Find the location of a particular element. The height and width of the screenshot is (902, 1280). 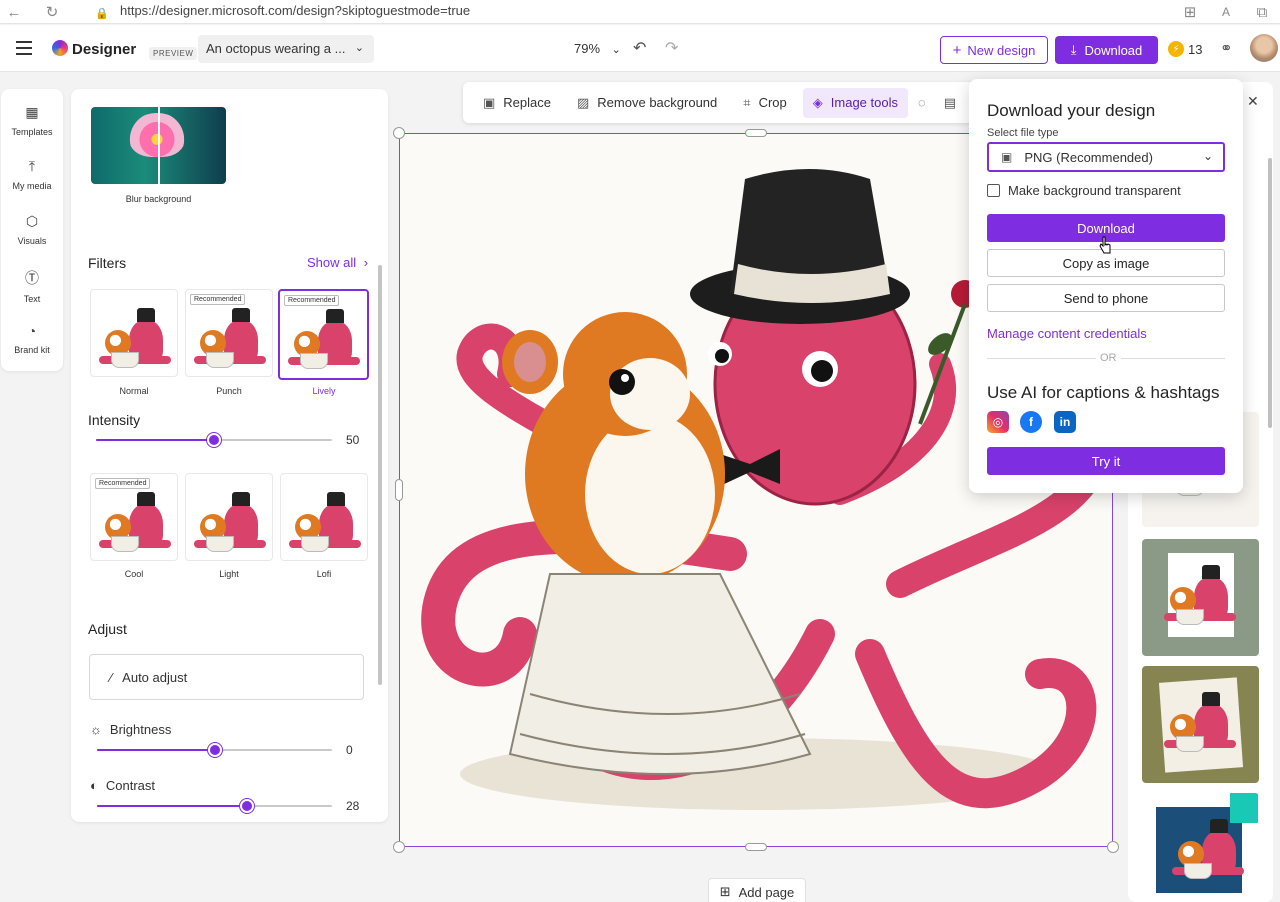

contrast-row: ◐ Contrast is located at coordinates (122, 785).